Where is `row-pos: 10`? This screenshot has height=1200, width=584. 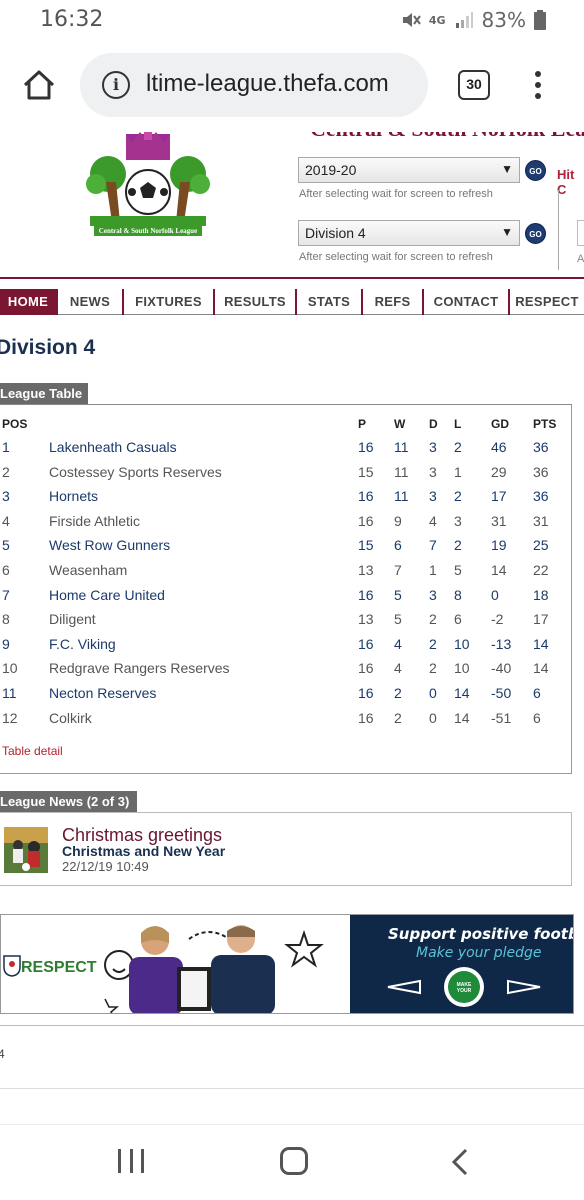
row-pos: 10 is located at coordinates (10, 668).